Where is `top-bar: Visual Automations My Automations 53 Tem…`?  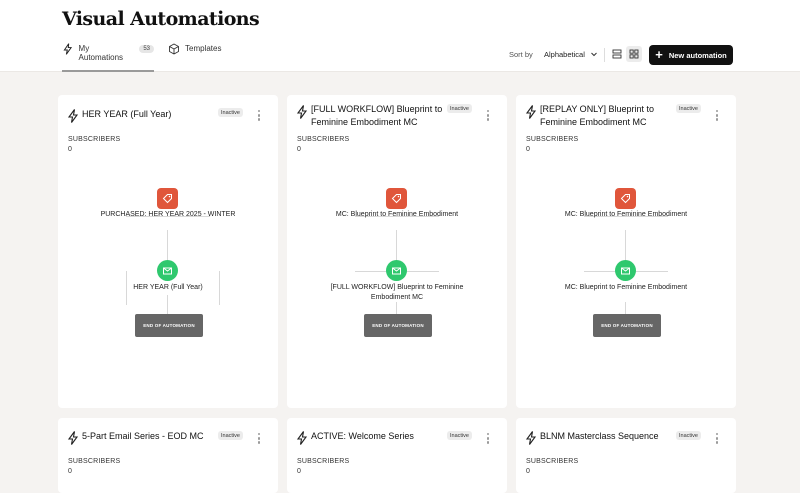
top-bar: Visual Automations My Automations 53 Tem… is located at coordinates (400, 36).